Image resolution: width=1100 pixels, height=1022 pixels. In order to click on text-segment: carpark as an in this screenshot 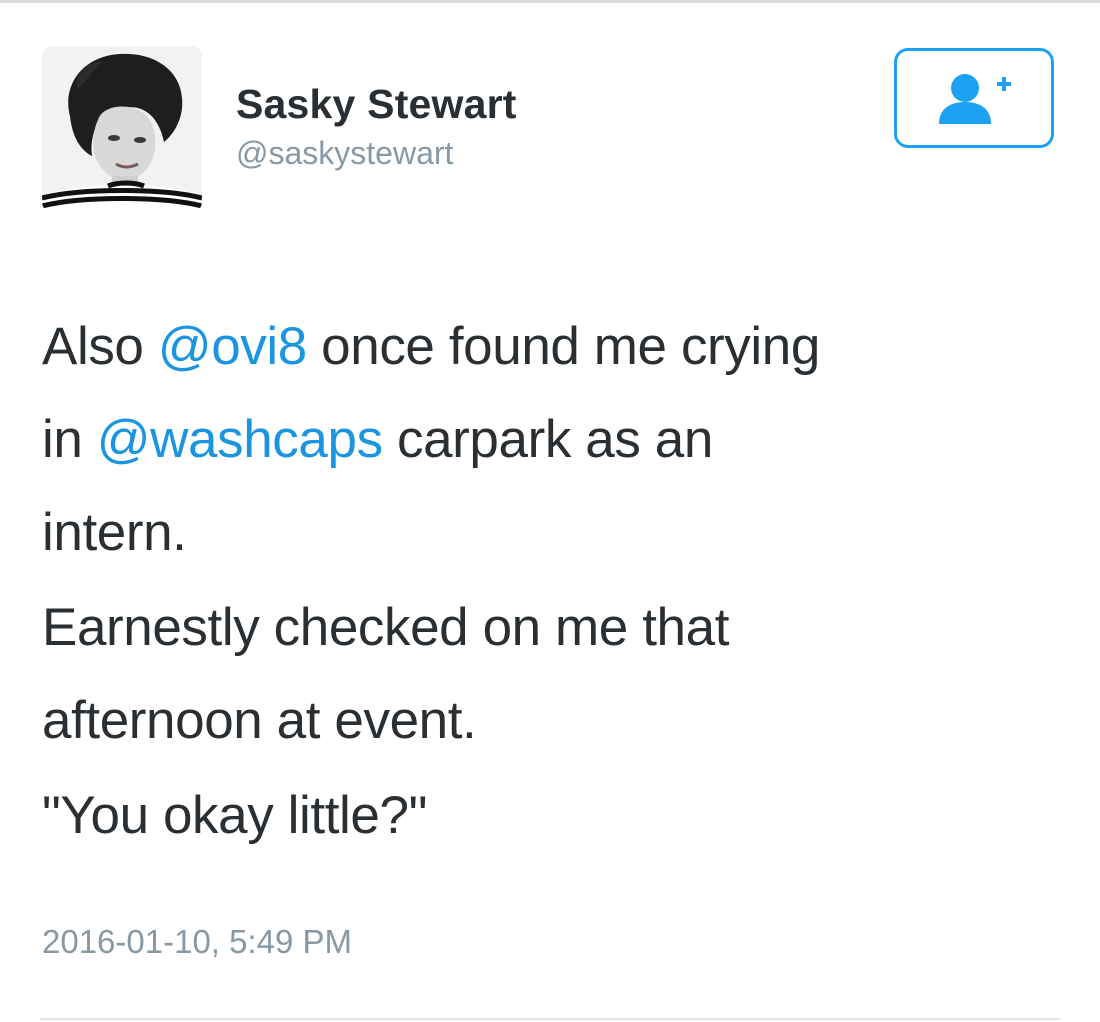, I will do `click(547, 439)`.